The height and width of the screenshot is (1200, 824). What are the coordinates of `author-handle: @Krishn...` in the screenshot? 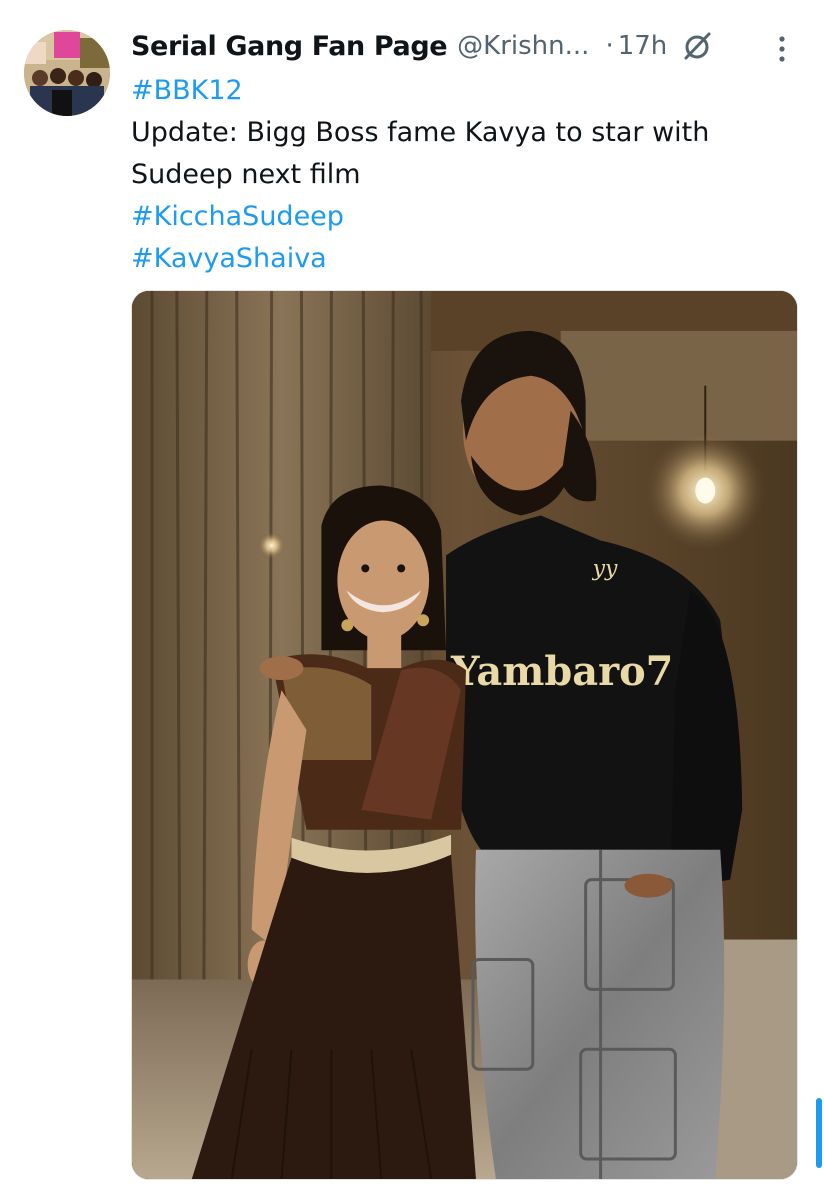 It's located at (523, 46).